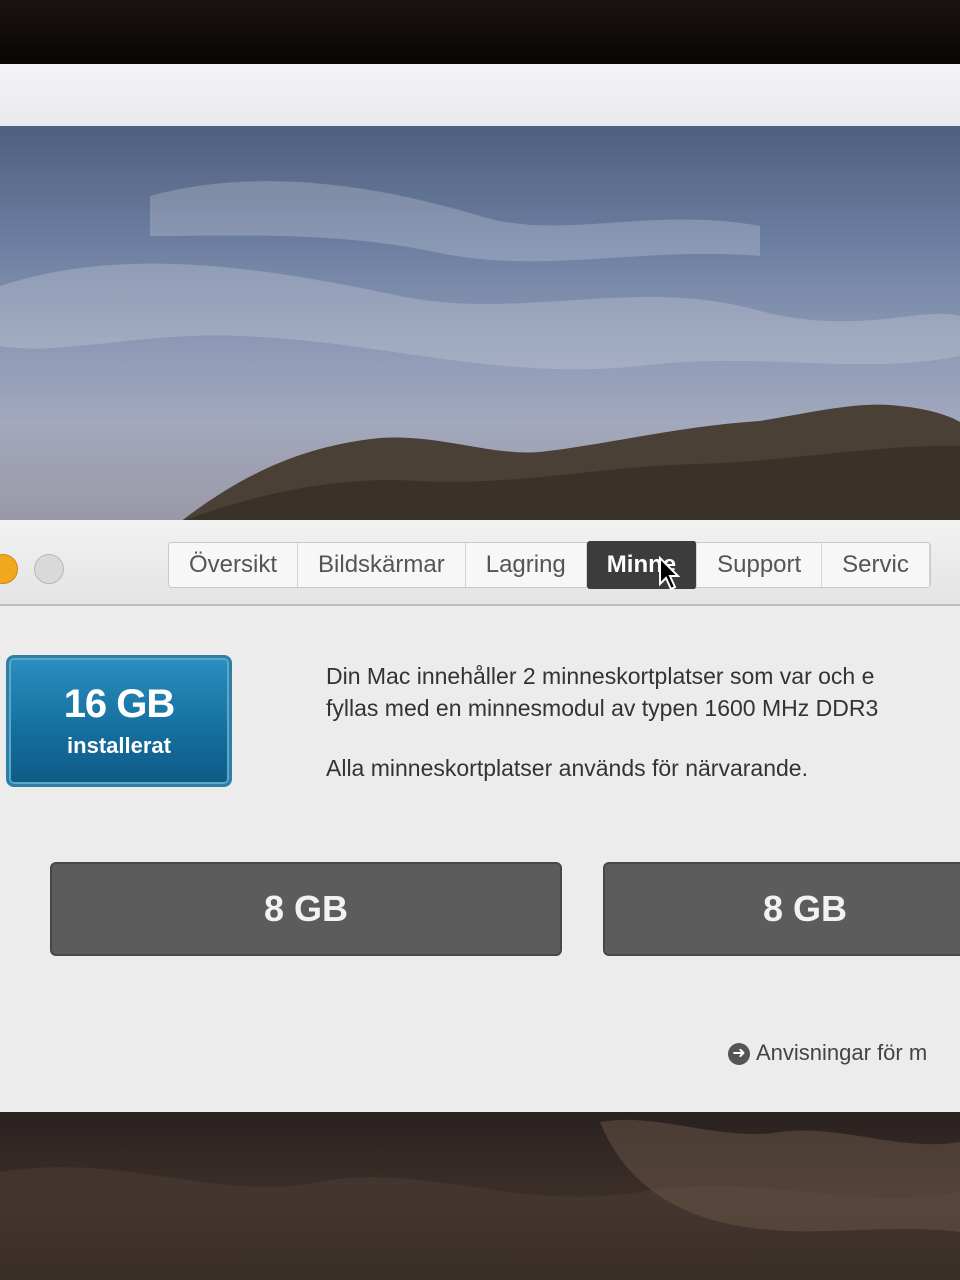  I want to click on desktop-wallpaper-bottom, so click(480, 1196).